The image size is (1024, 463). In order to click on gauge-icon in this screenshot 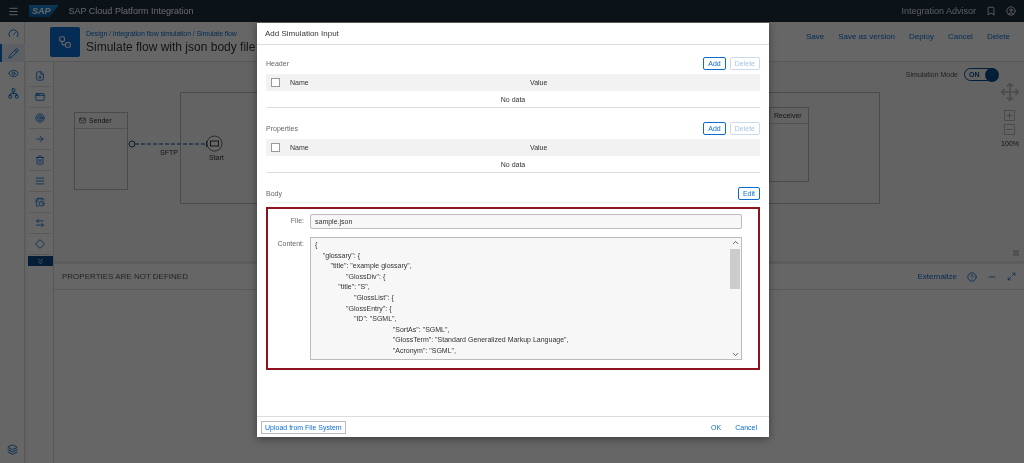, I will do `click(13, 33)`.